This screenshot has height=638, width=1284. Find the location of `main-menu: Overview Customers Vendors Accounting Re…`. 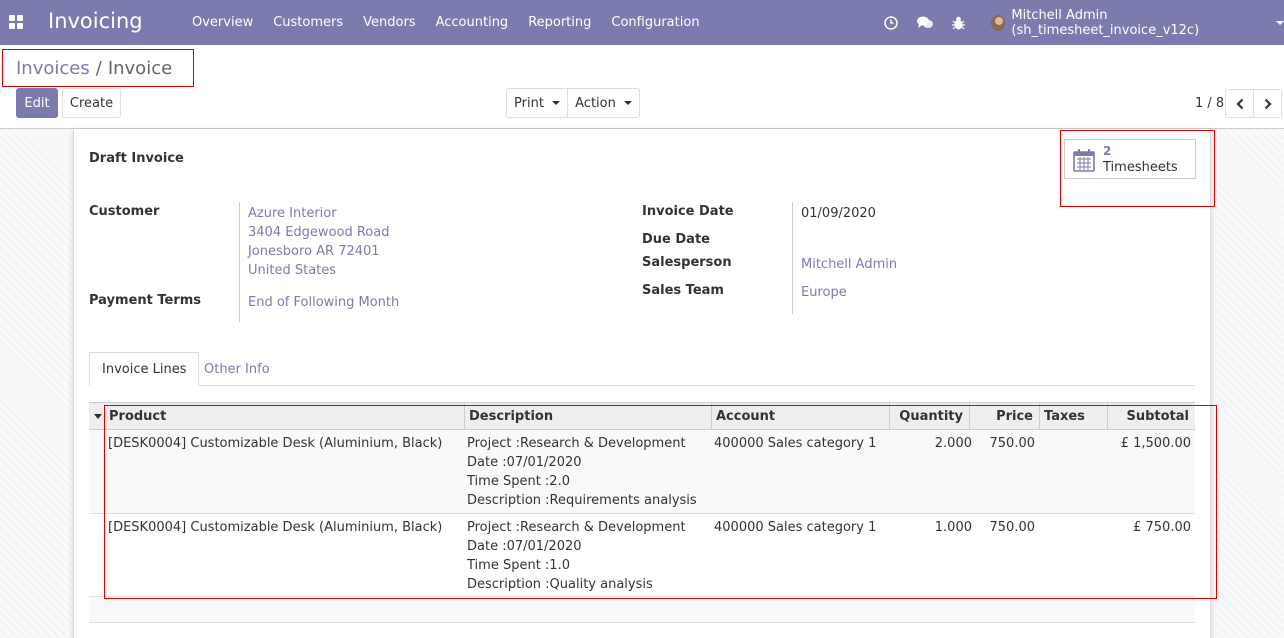

main-menu: Overview Customers Vendors Accounting Re… is located at coordinates (446, 22).